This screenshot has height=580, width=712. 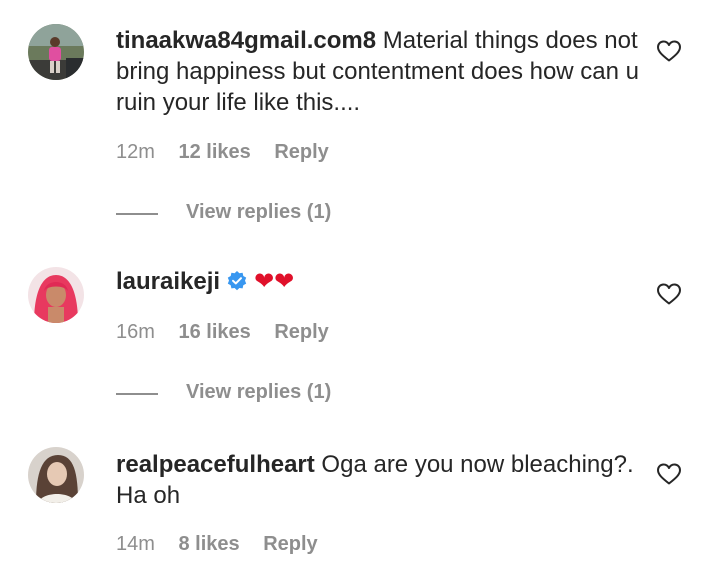 I want to click on comment-time: 12m, so click(x=135, y=152).